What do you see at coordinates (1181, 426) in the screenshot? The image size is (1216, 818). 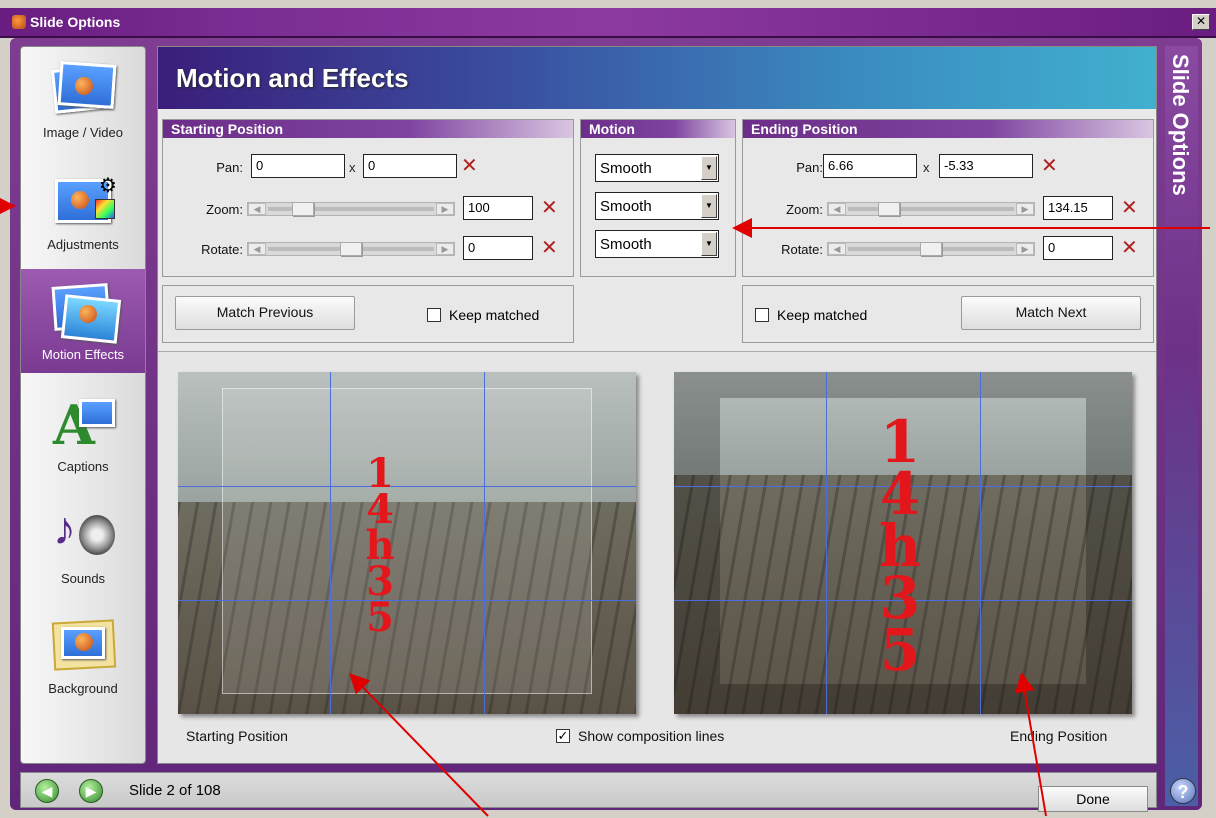 I see `slide-options-side-bar: Slide Options` at bounding box center [1181, 426].